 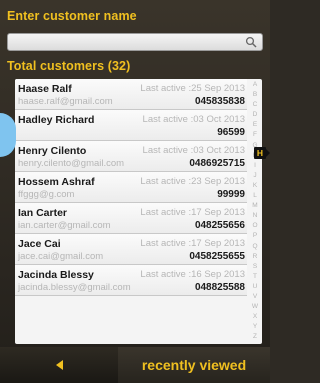 What do you see at coordinates (255, 327) in the screenshot?
I see `index-letter: Y` at bounding box center [255, 327].